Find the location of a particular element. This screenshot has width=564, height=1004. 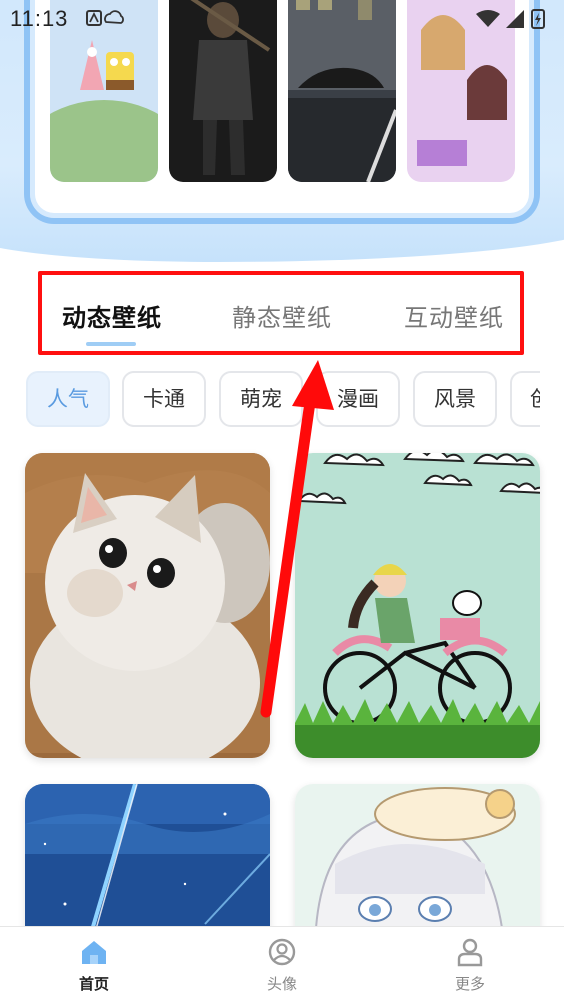

tab-interactive-wallpaper: 互动壁纸 is located at coordinates (454, 315).